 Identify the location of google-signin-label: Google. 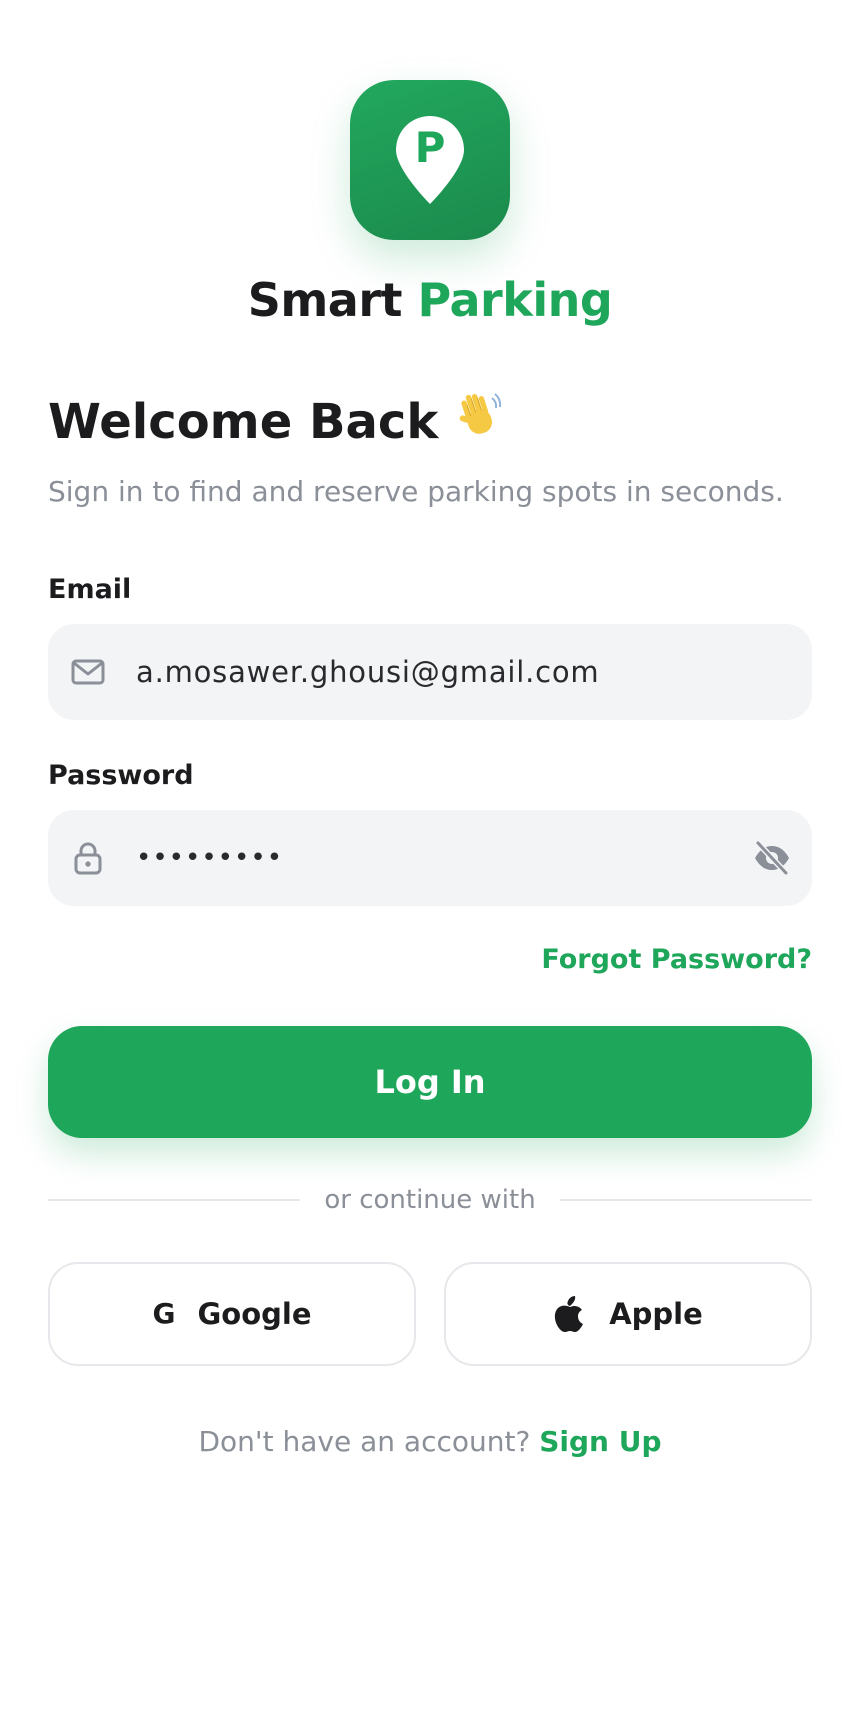
(254, 1314).